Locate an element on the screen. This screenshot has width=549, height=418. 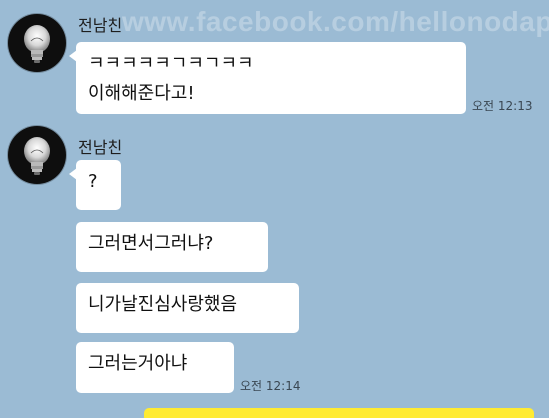
watermark-text: www.facebook.com/hellonodap is located at coordinates (335, 21).